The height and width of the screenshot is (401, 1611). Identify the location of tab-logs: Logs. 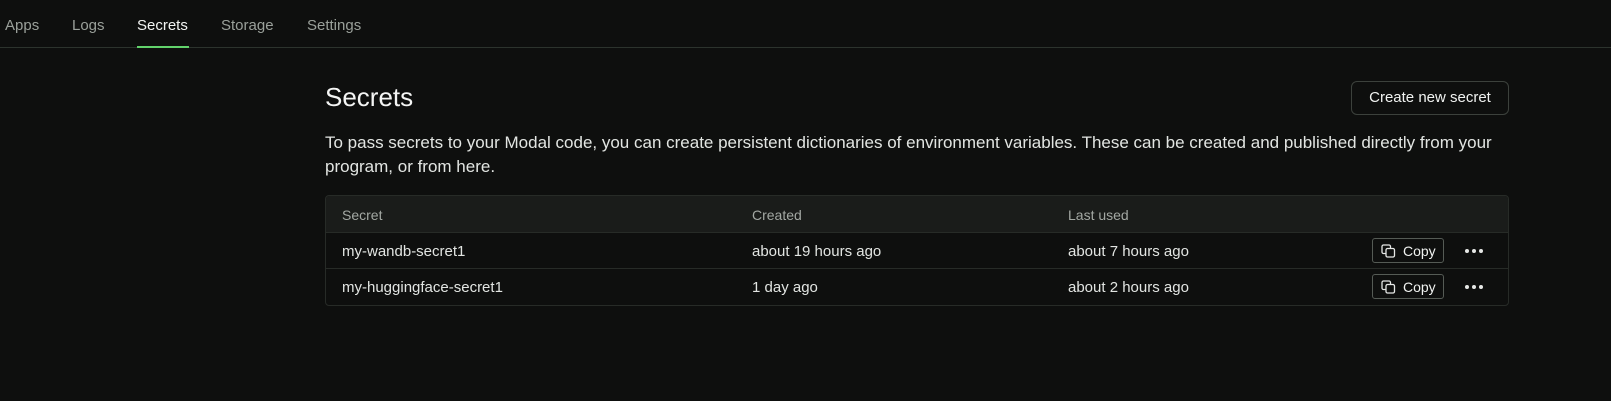
(88, 25).